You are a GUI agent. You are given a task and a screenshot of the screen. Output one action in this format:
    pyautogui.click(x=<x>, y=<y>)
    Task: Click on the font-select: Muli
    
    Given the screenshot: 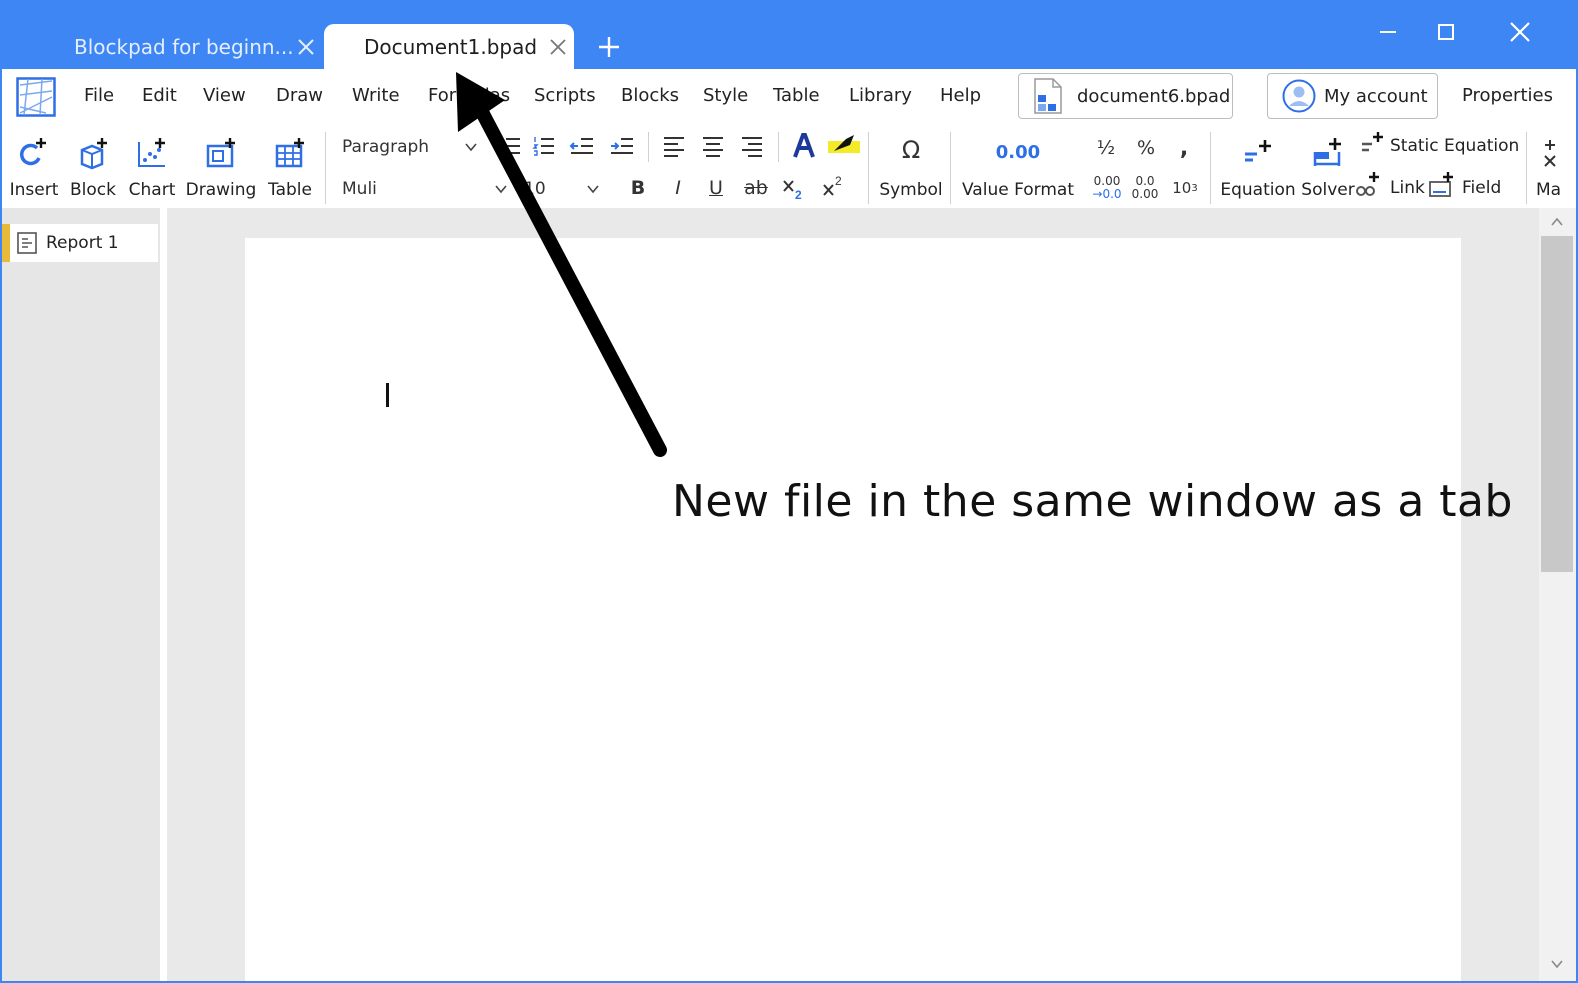 What is the action you would take?
    pyautogui.click(x=424, y=189)
    